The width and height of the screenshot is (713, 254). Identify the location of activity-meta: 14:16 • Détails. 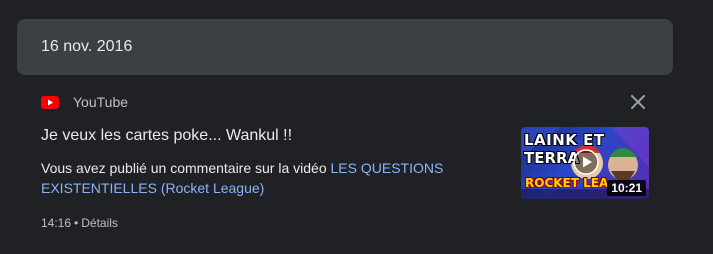
(79, 223).